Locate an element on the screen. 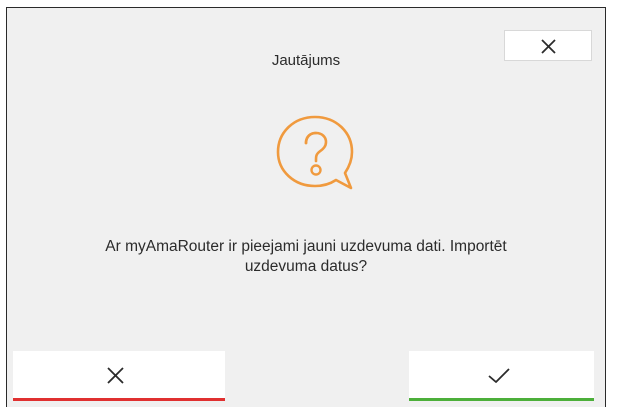 The height and width of the screenshot is (410, 617). close-button is located at coordinates (548, 45).